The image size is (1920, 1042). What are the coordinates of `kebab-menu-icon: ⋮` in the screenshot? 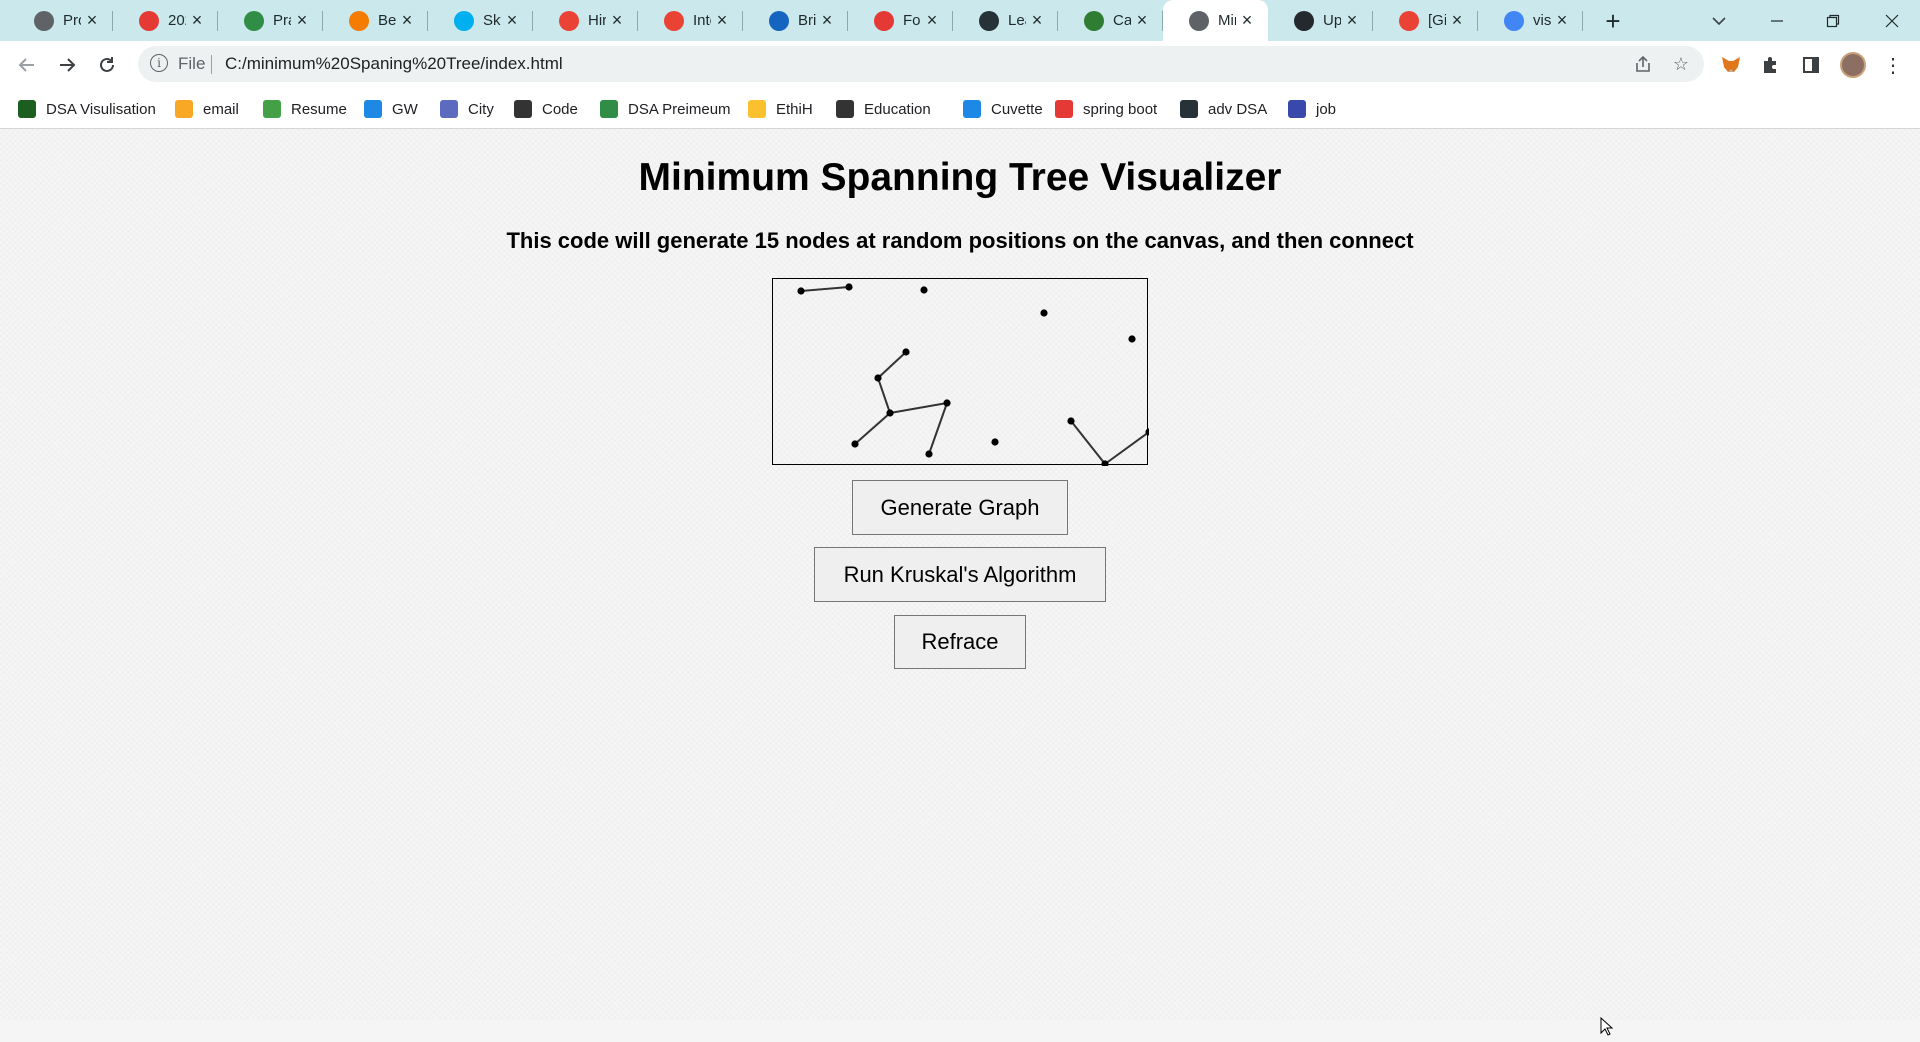 It's located at (1893, 65).